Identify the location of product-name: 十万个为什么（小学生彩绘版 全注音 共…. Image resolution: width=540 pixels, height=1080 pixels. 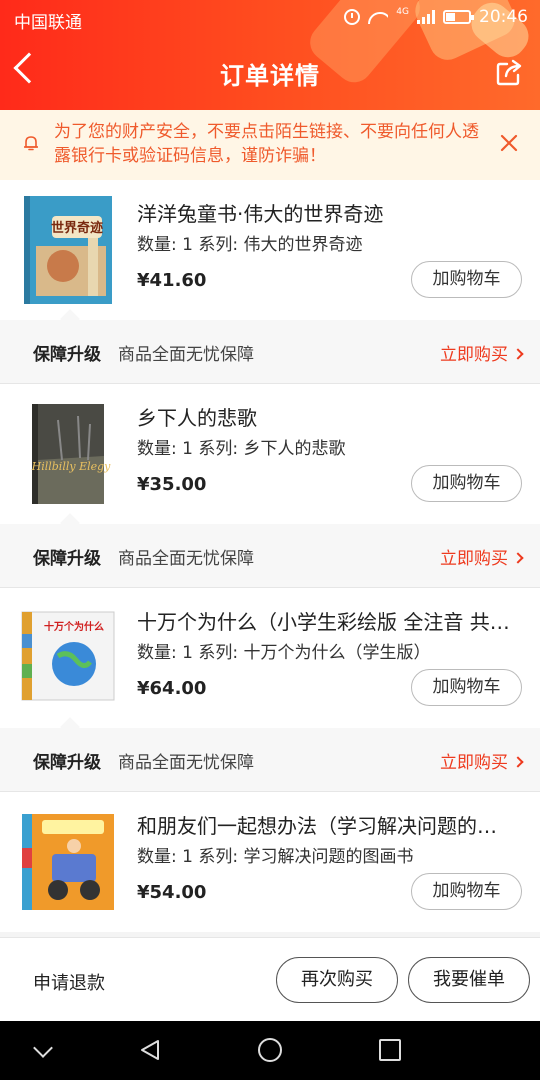
(329, 620).